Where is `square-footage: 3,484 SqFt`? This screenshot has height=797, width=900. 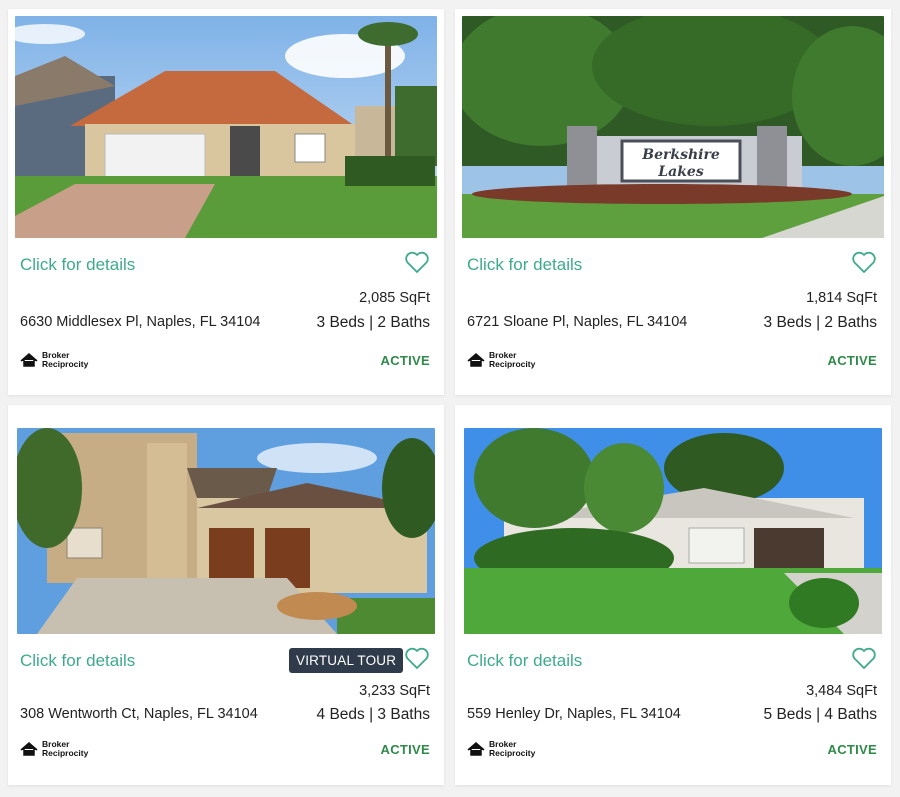 square-footage: 3,484 SqFt is located at coordinates (841, 691).